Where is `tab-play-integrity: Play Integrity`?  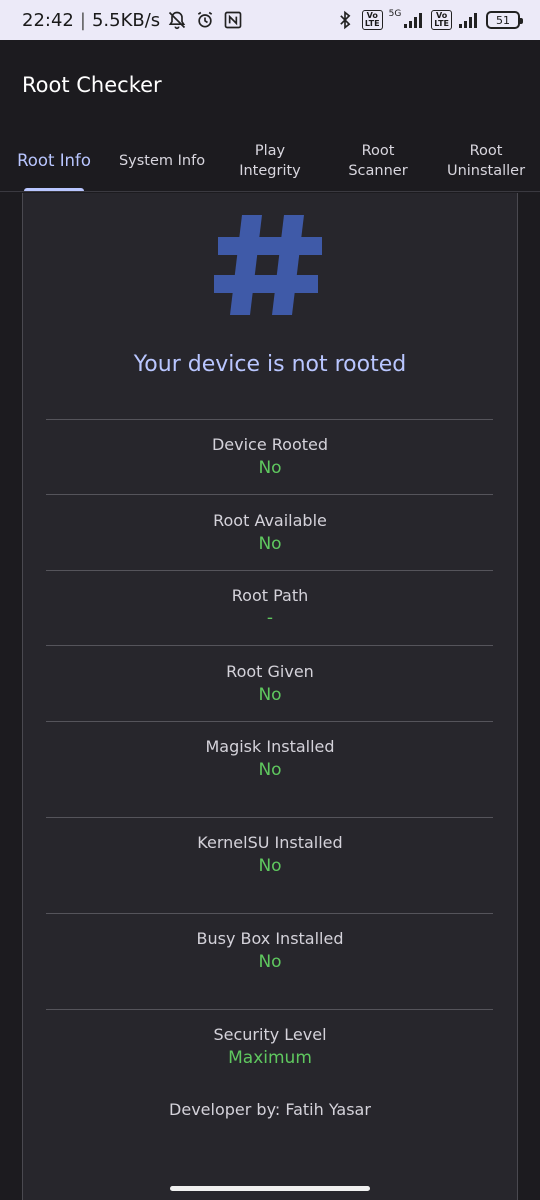 tab-play-integrity: Play Integrity is located at coordinates (270, 161).